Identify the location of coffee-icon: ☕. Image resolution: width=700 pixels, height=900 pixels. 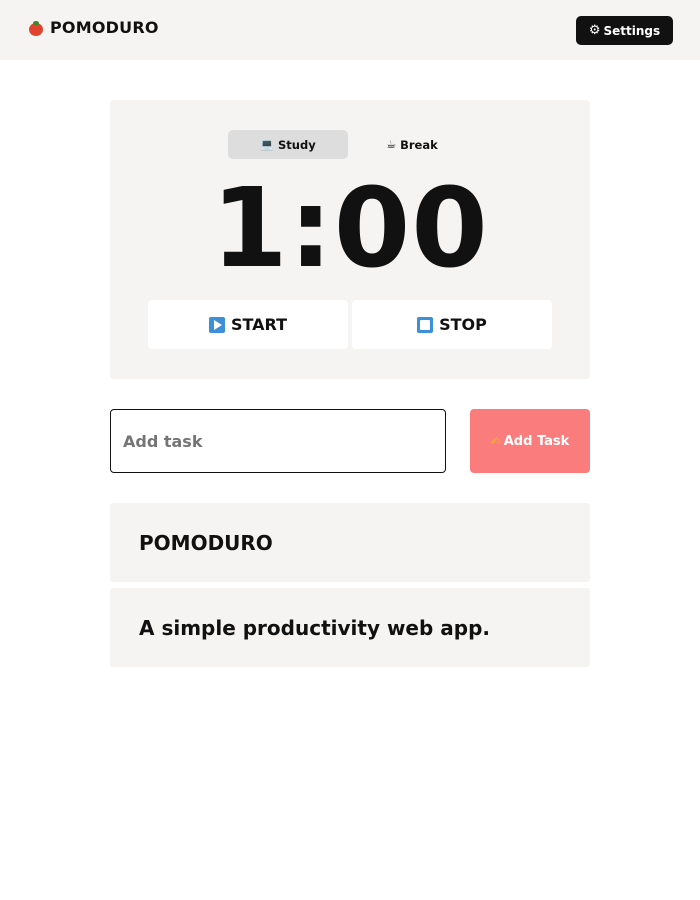
(391, 144).